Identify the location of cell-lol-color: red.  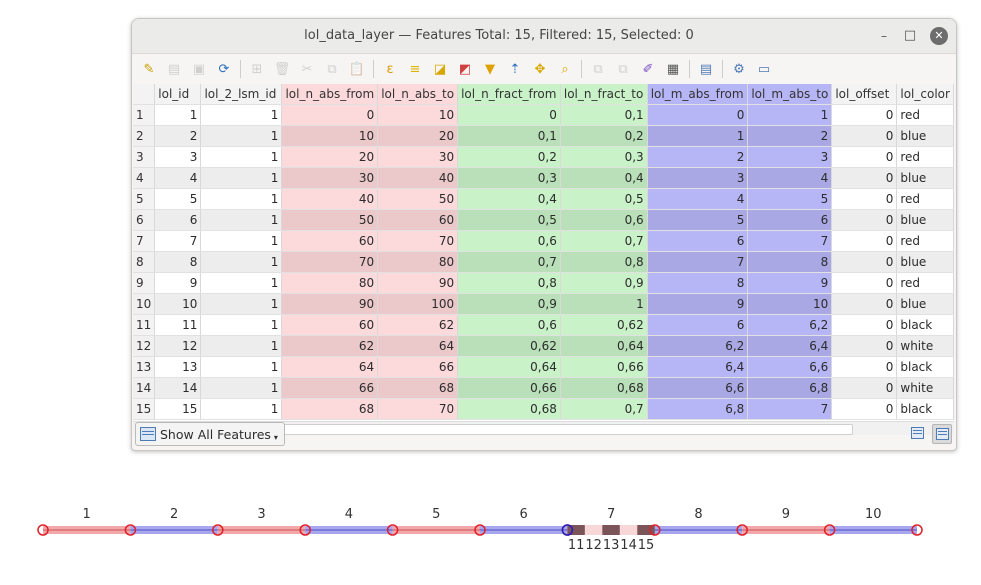
(925, 157).